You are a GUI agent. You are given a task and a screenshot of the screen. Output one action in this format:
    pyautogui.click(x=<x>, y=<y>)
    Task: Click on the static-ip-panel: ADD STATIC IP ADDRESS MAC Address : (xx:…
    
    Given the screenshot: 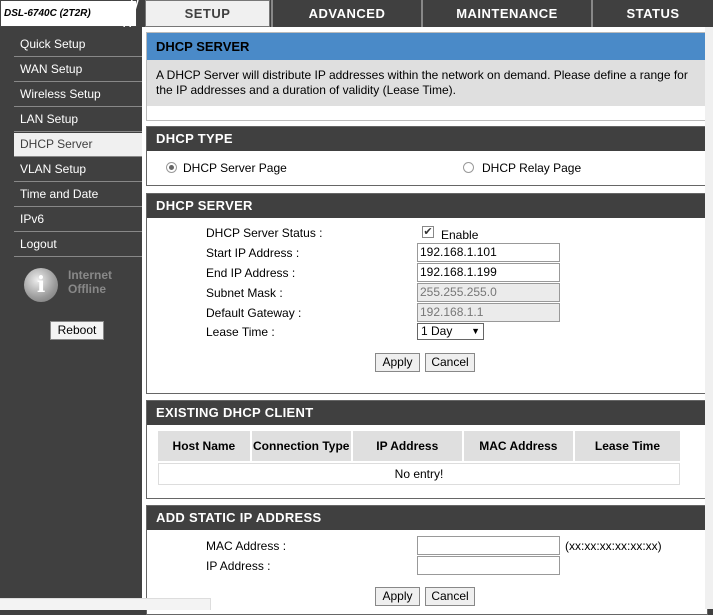 What is the action you would take?
    pyautogui.click(x=427, y=560)
    